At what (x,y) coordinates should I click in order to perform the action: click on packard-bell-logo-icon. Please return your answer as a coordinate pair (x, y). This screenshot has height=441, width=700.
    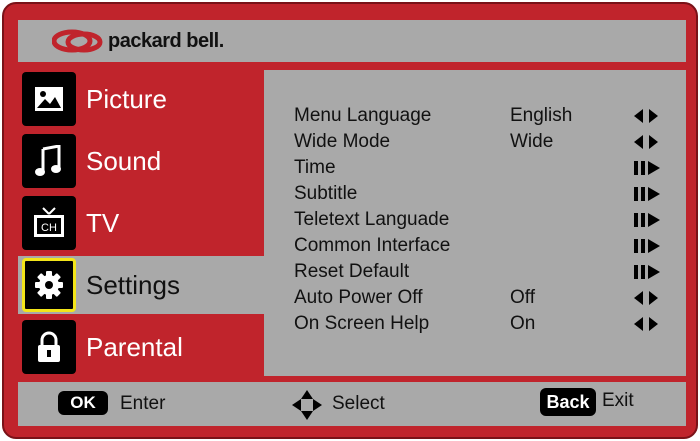
    Looking at the image, I should click on (77, 41).